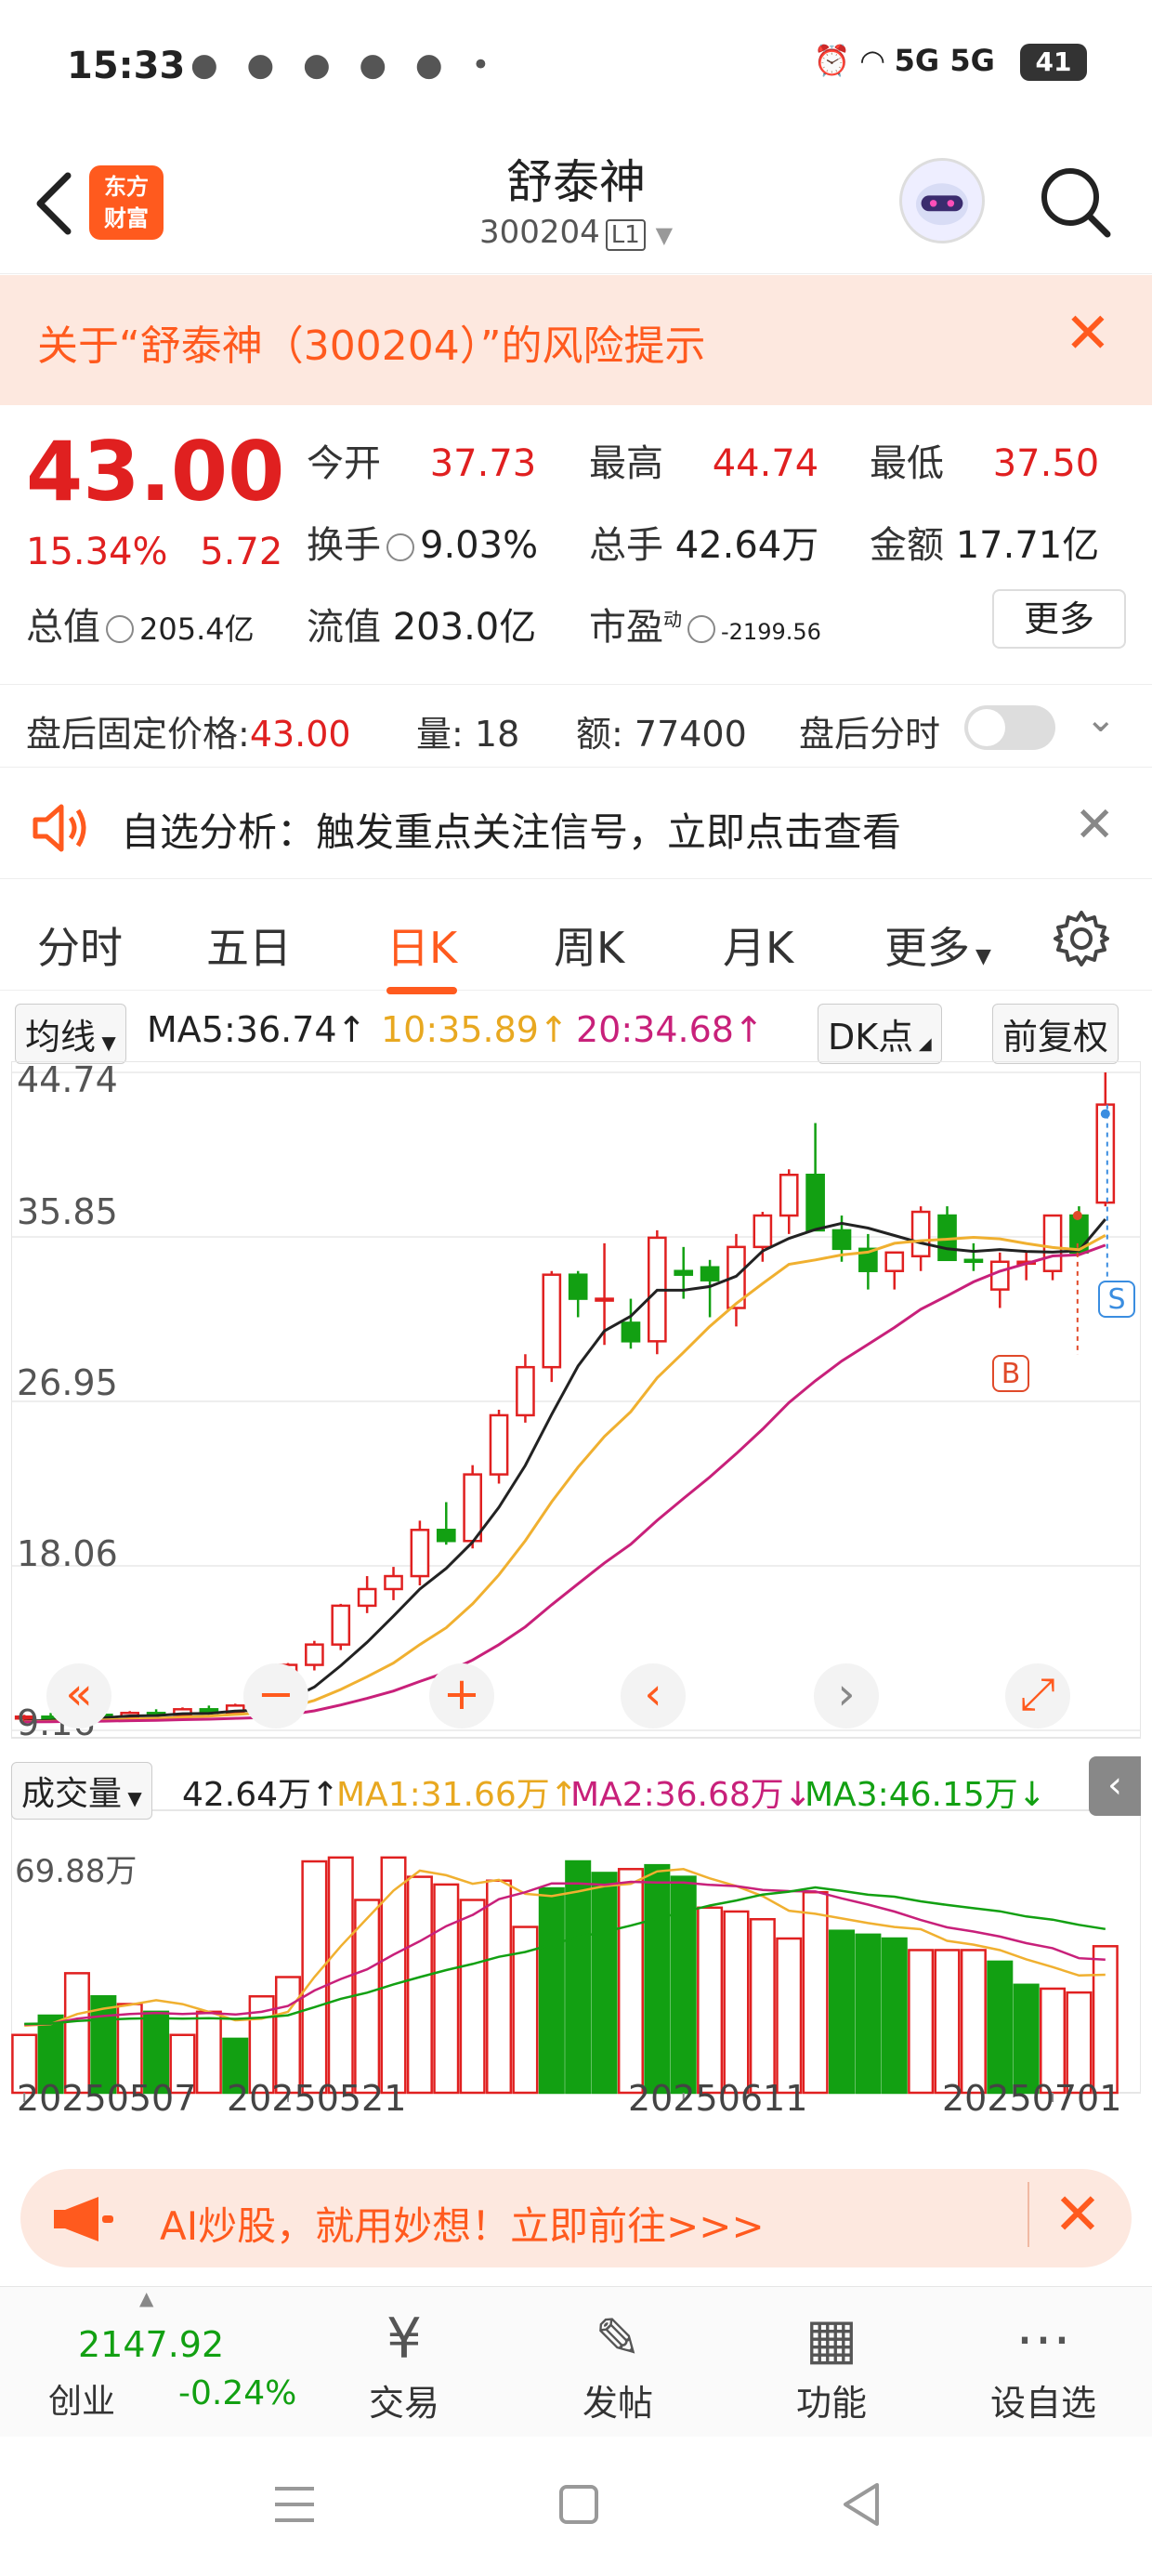 This screenshot has width=1152, height=2576. What do you see at coordinates (81, 2398) in the screenshot?
I see `index-name: 创业` at bounding box center [81, 2398].